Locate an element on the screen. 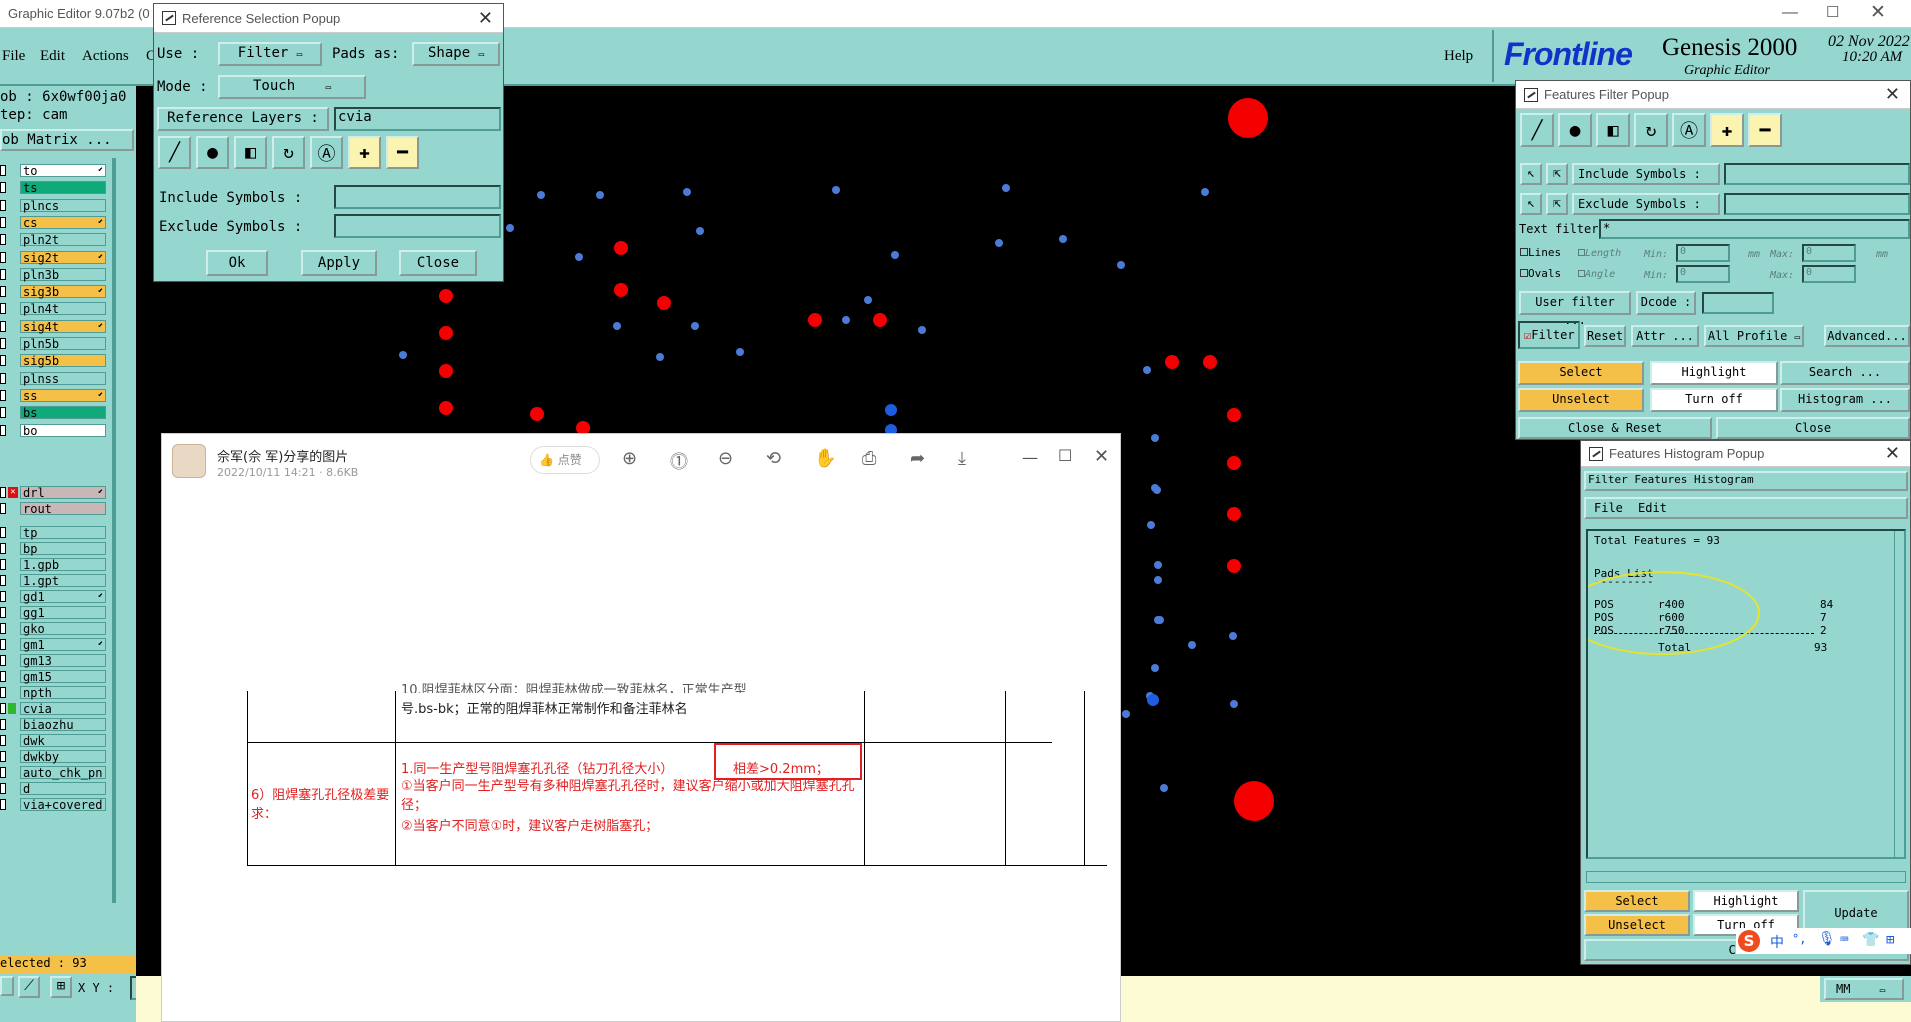 Image resolution: width=1911 pixels, height=1022 pixels. angle-checkbox: Angle is located at coordinates (1596, 274).